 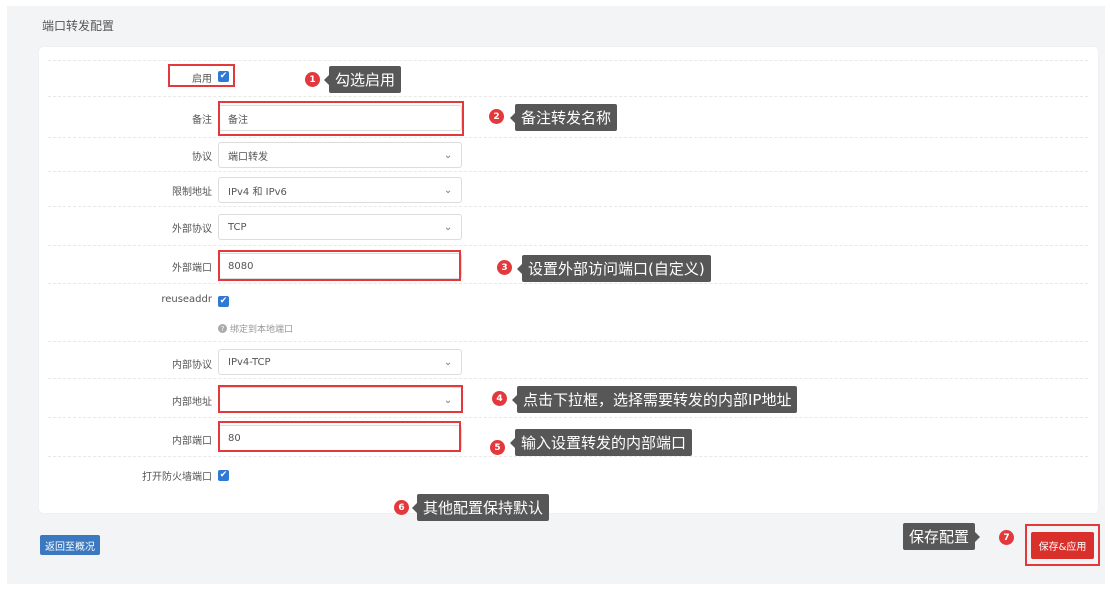 What do you see at coordinates (262, 330) in the screenshot?
I see `reuse-hint-text: 绑定到本地端口` at bounding box center [262, 330].